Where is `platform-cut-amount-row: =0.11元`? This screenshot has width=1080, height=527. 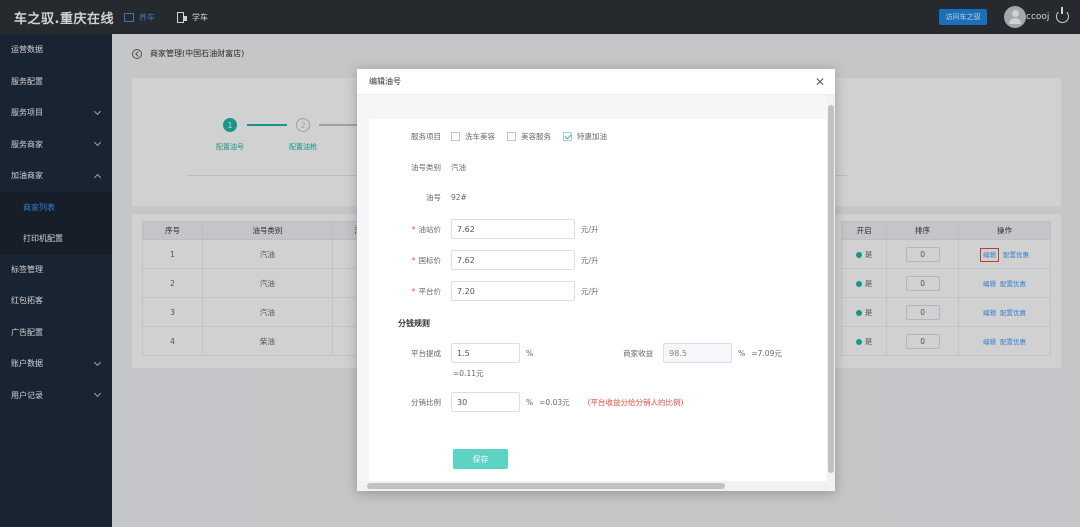
platform-cut-amount-row: =0.11元 is located at coordinates (468, 373).